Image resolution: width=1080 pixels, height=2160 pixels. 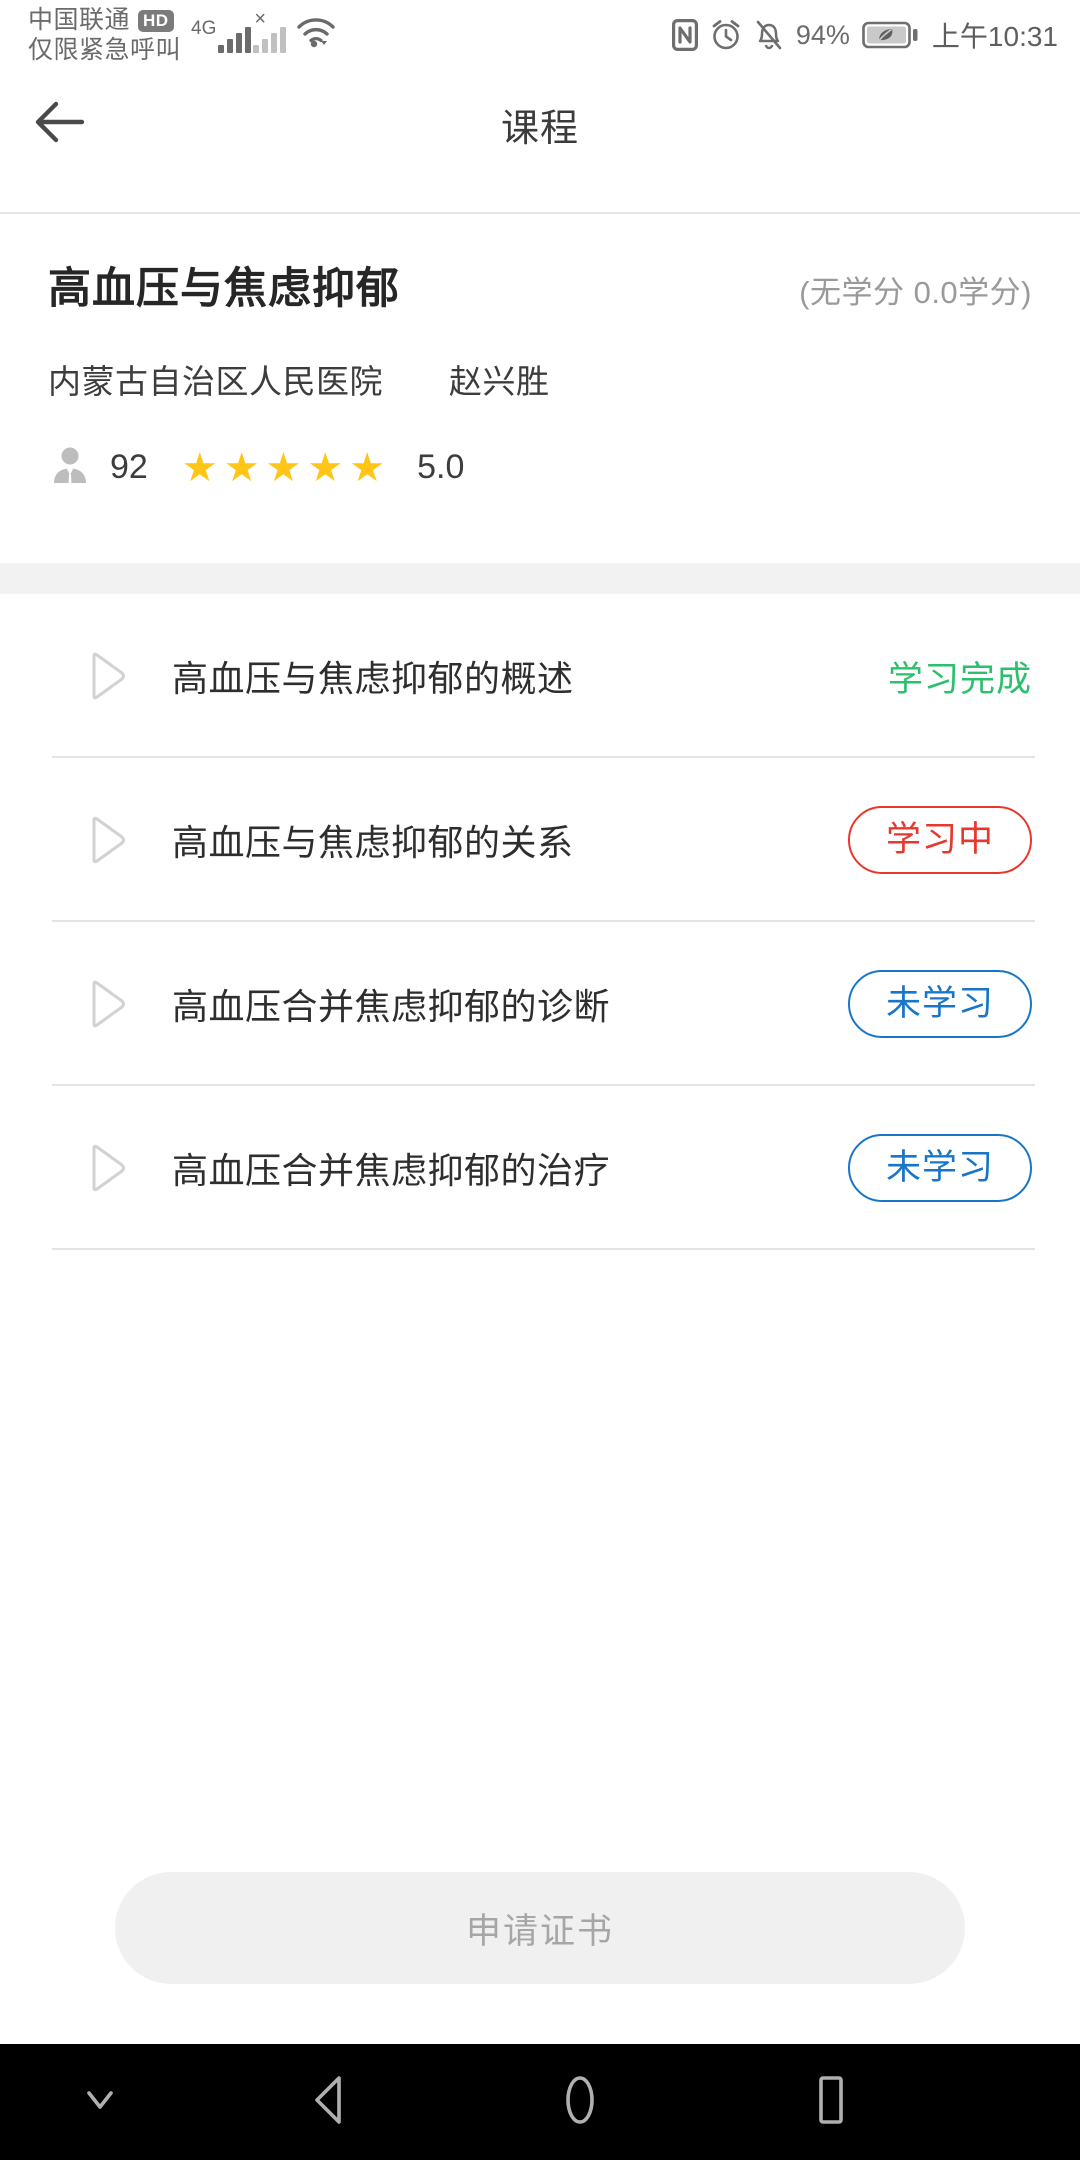 I want to click on carrier-name: 中国联通, so click(x=79, y=20).